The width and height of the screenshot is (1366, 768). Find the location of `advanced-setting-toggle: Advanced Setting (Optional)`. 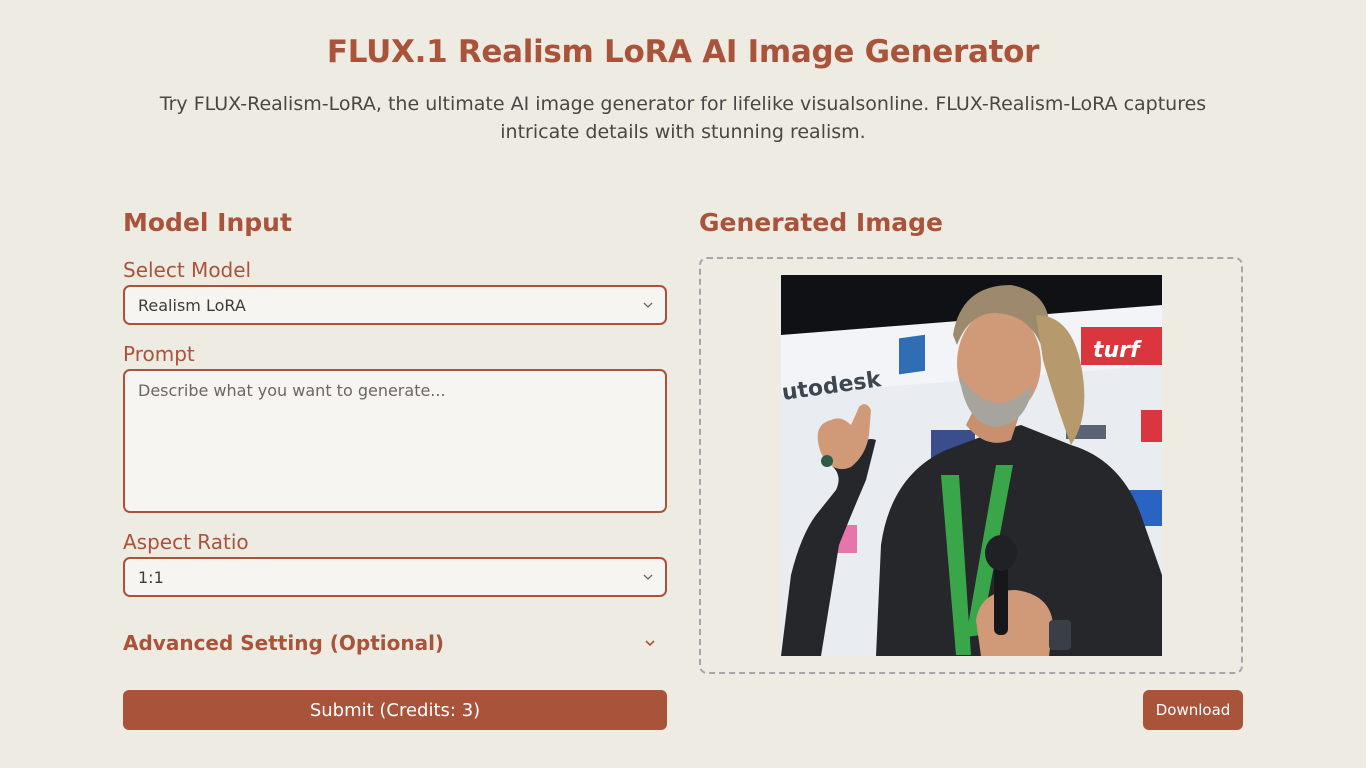

advanced-setting-toggle: Advanced Setting (Optional) is located at coordinates (395, 643).